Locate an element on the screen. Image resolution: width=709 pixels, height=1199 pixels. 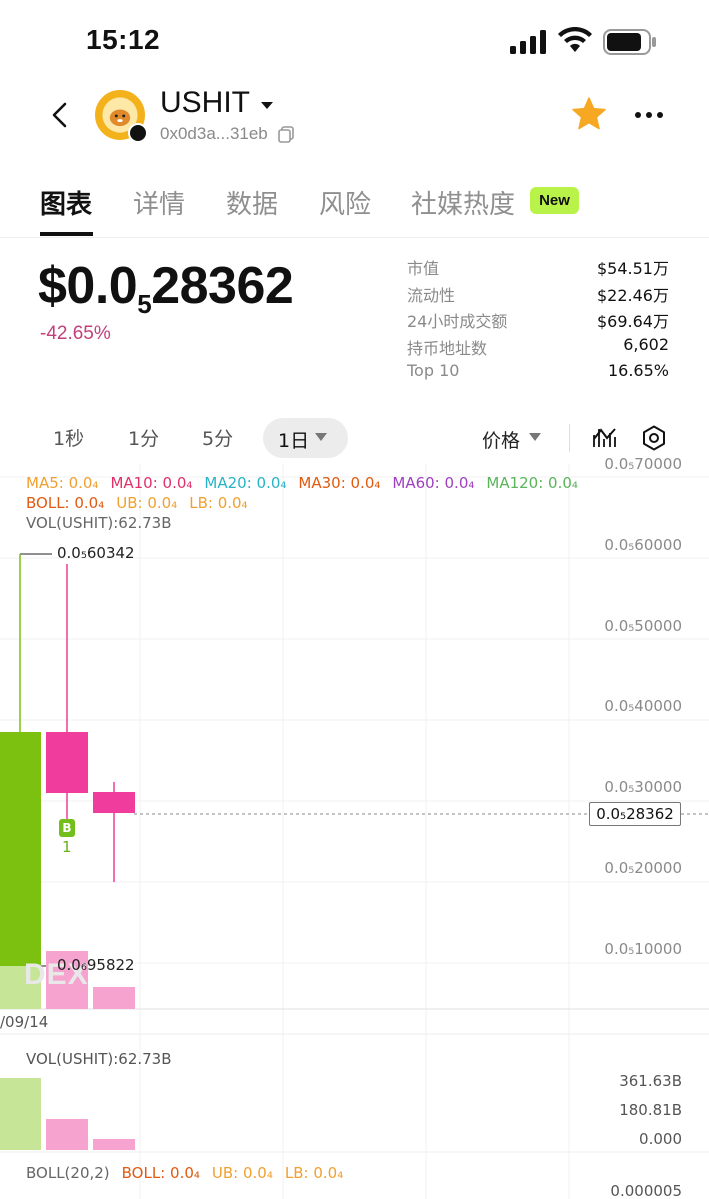
tab-data: 数据 is located at coordinates (252, 202).